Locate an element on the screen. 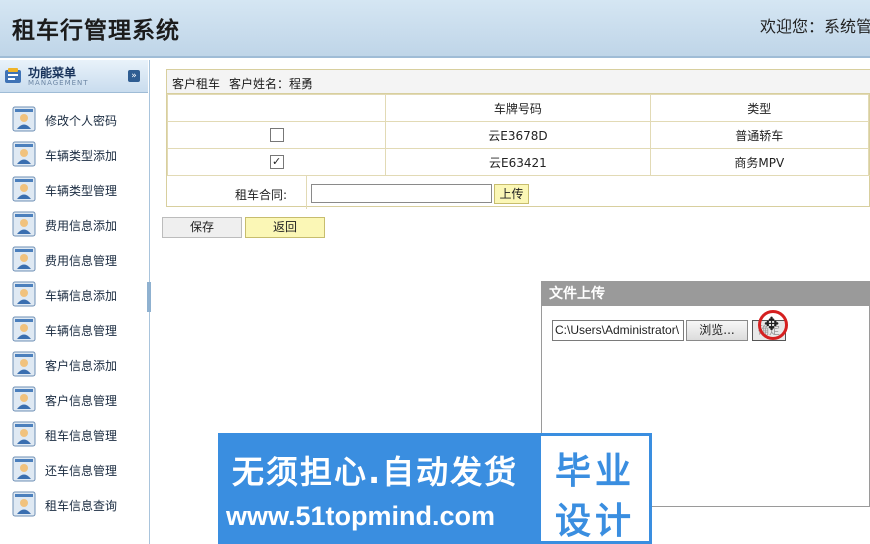  sidebar-menu-item: 修改个人密码 is located at coordinates (77, 120).